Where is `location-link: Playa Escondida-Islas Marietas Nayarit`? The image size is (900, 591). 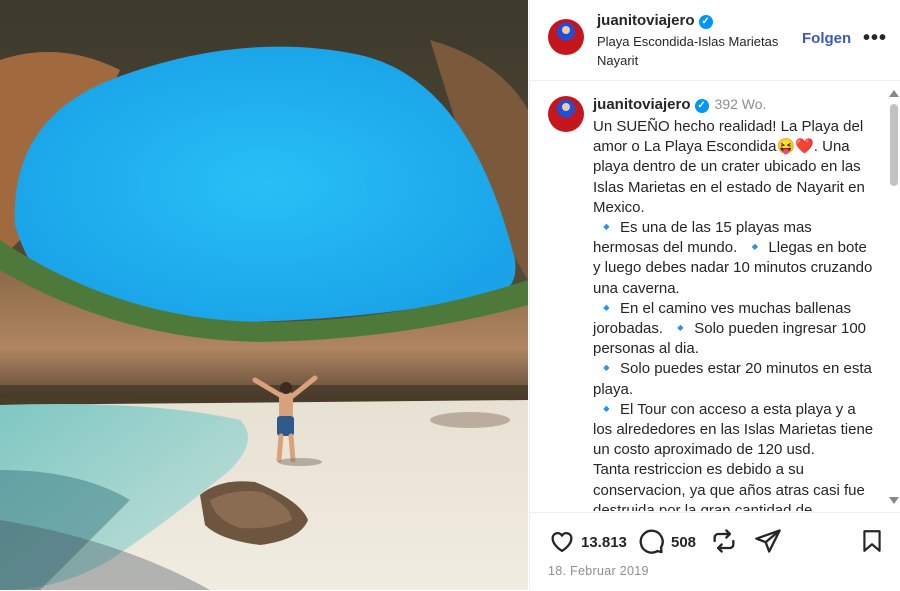
location-link: Playa Escondida-Islas Marietas Nayarit is located at coordinates (702, 51).